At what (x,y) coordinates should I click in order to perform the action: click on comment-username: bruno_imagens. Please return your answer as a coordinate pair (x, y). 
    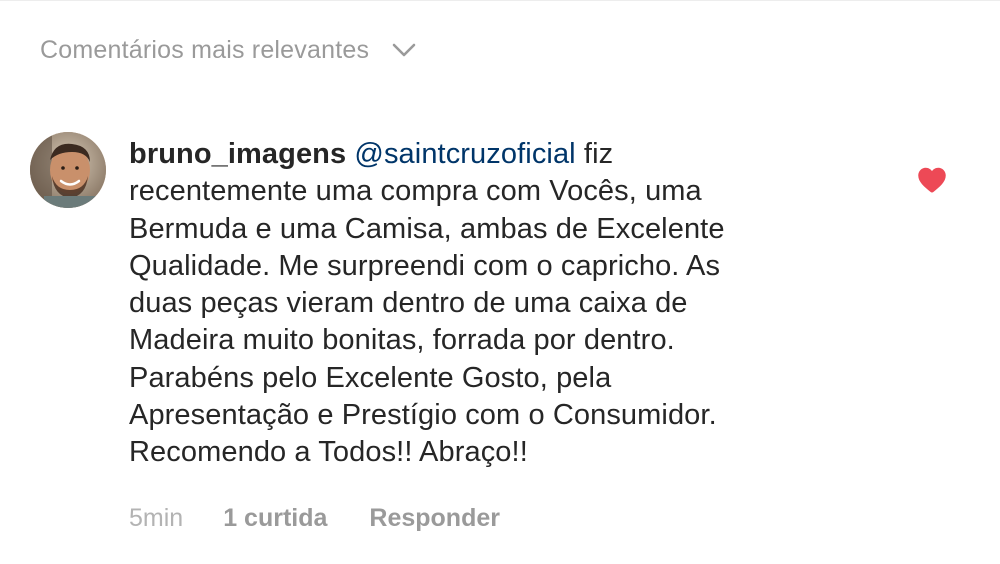
    Looking at the image, I should click on (237, 154).